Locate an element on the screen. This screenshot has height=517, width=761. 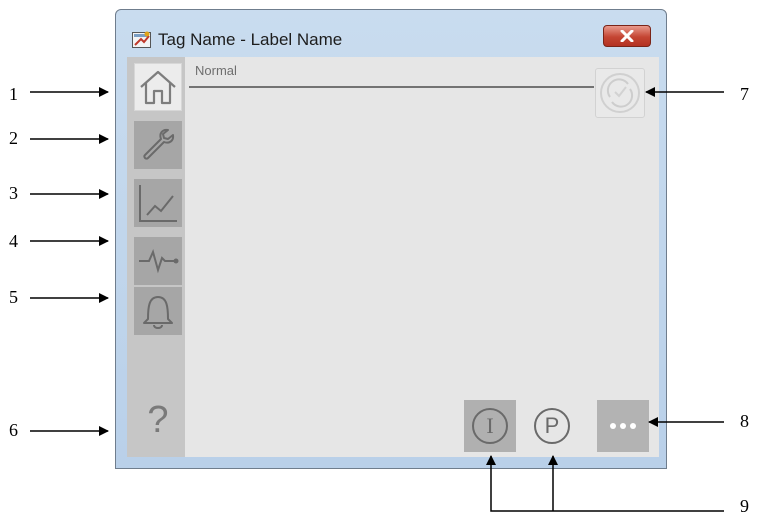
callout-7: 7 is located at coordinates (744, 94).